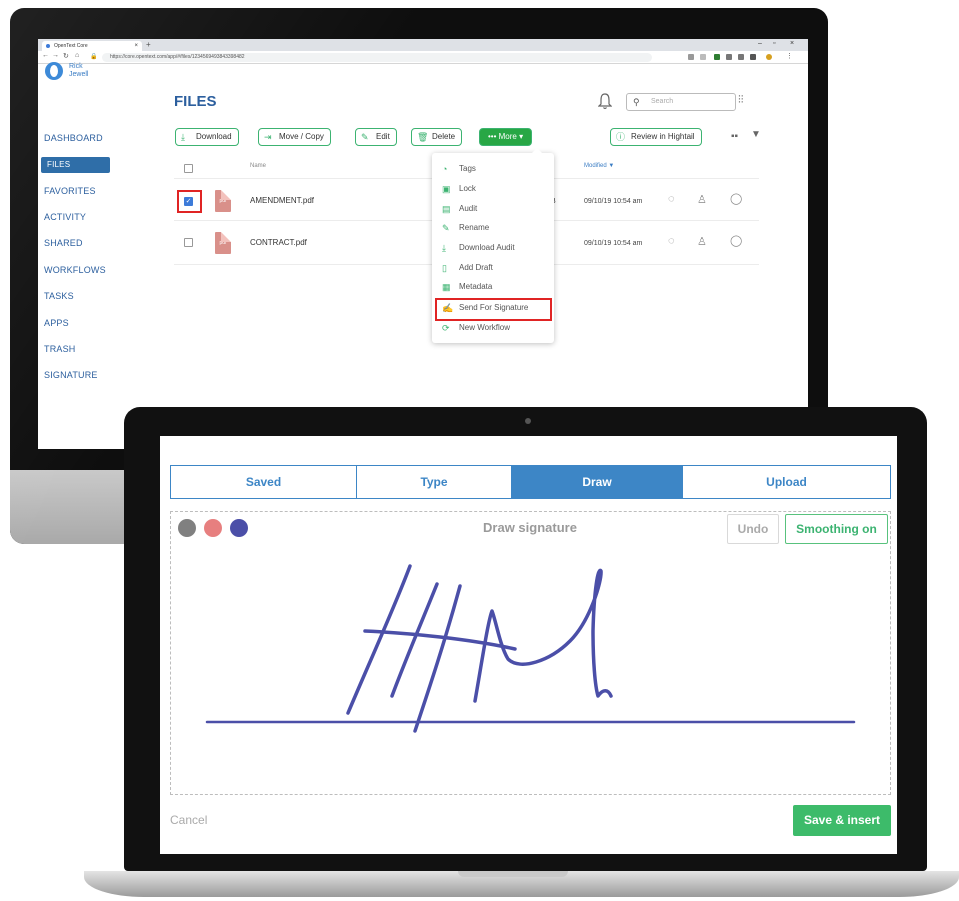  I want to click on select-all-checkbox, so click(188, 168).